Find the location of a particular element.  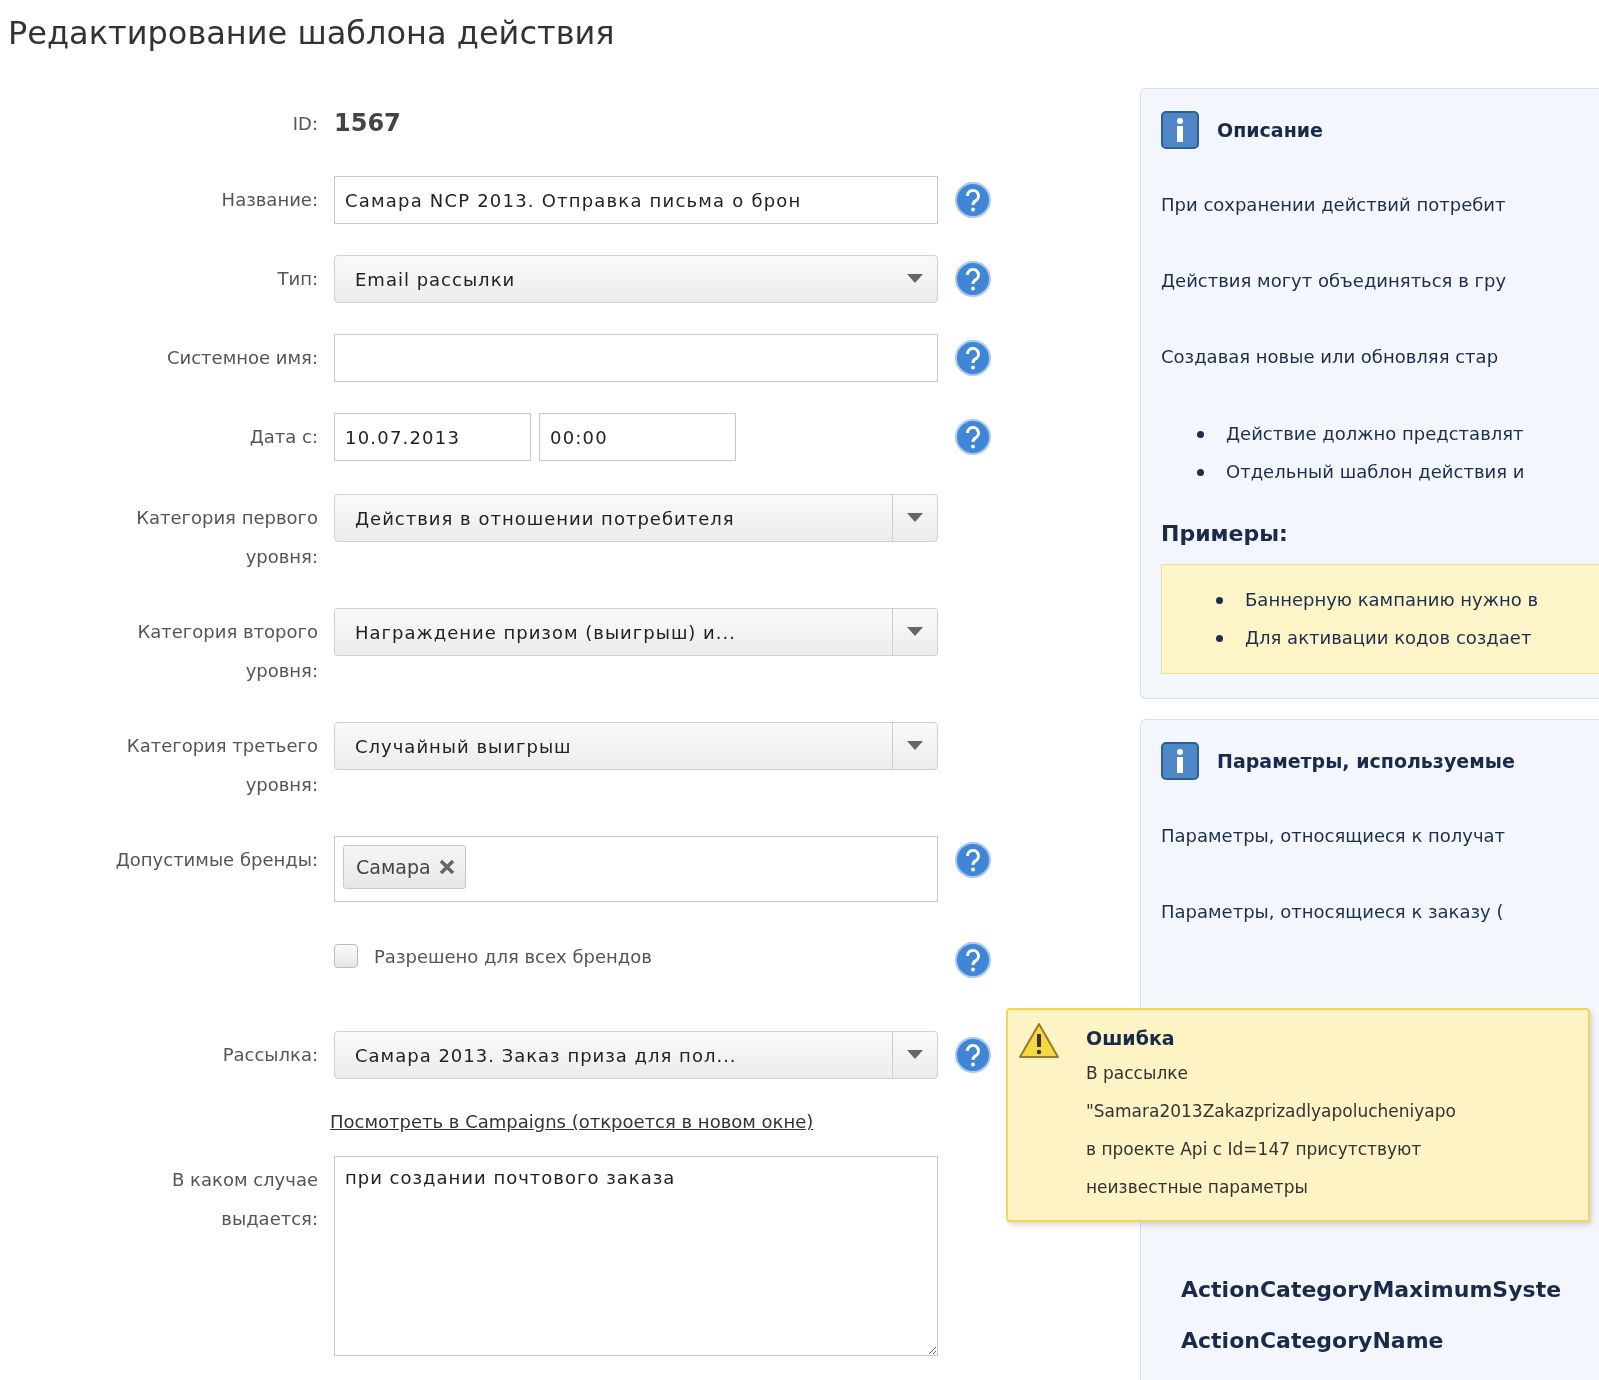

checkbox-label: Разрешено для всех брендов is located at coordinates (513, 956).